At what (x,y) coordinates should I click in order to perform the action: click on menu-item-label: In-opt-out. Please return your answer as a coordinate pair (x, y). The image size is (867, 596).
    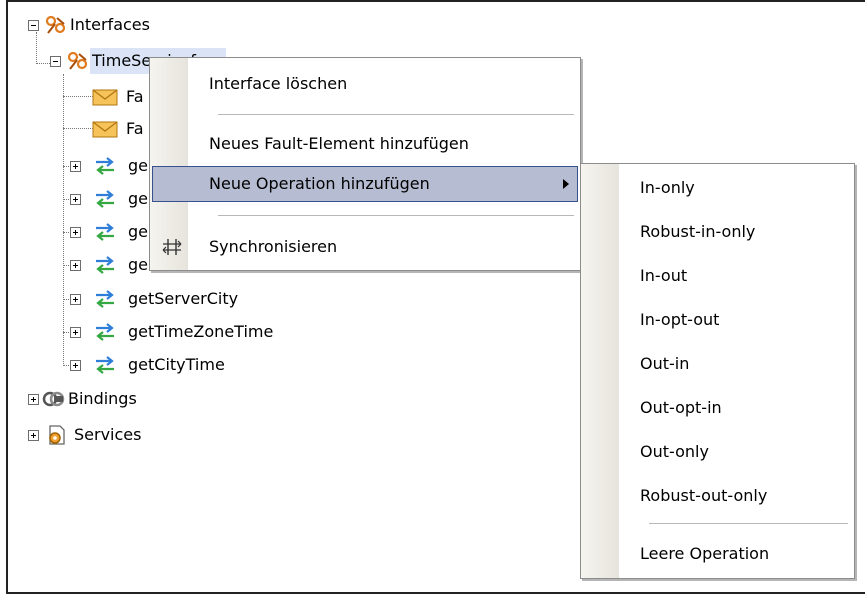
    Looking at the image, I should click on (680, 319).